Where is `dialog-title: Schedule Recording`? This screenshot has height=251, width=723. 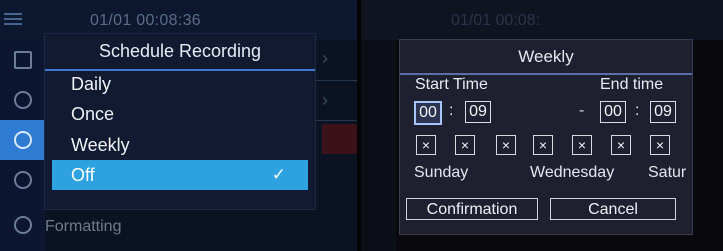 dialog-title: Schedule Recording is located at coordinates (180, 52).